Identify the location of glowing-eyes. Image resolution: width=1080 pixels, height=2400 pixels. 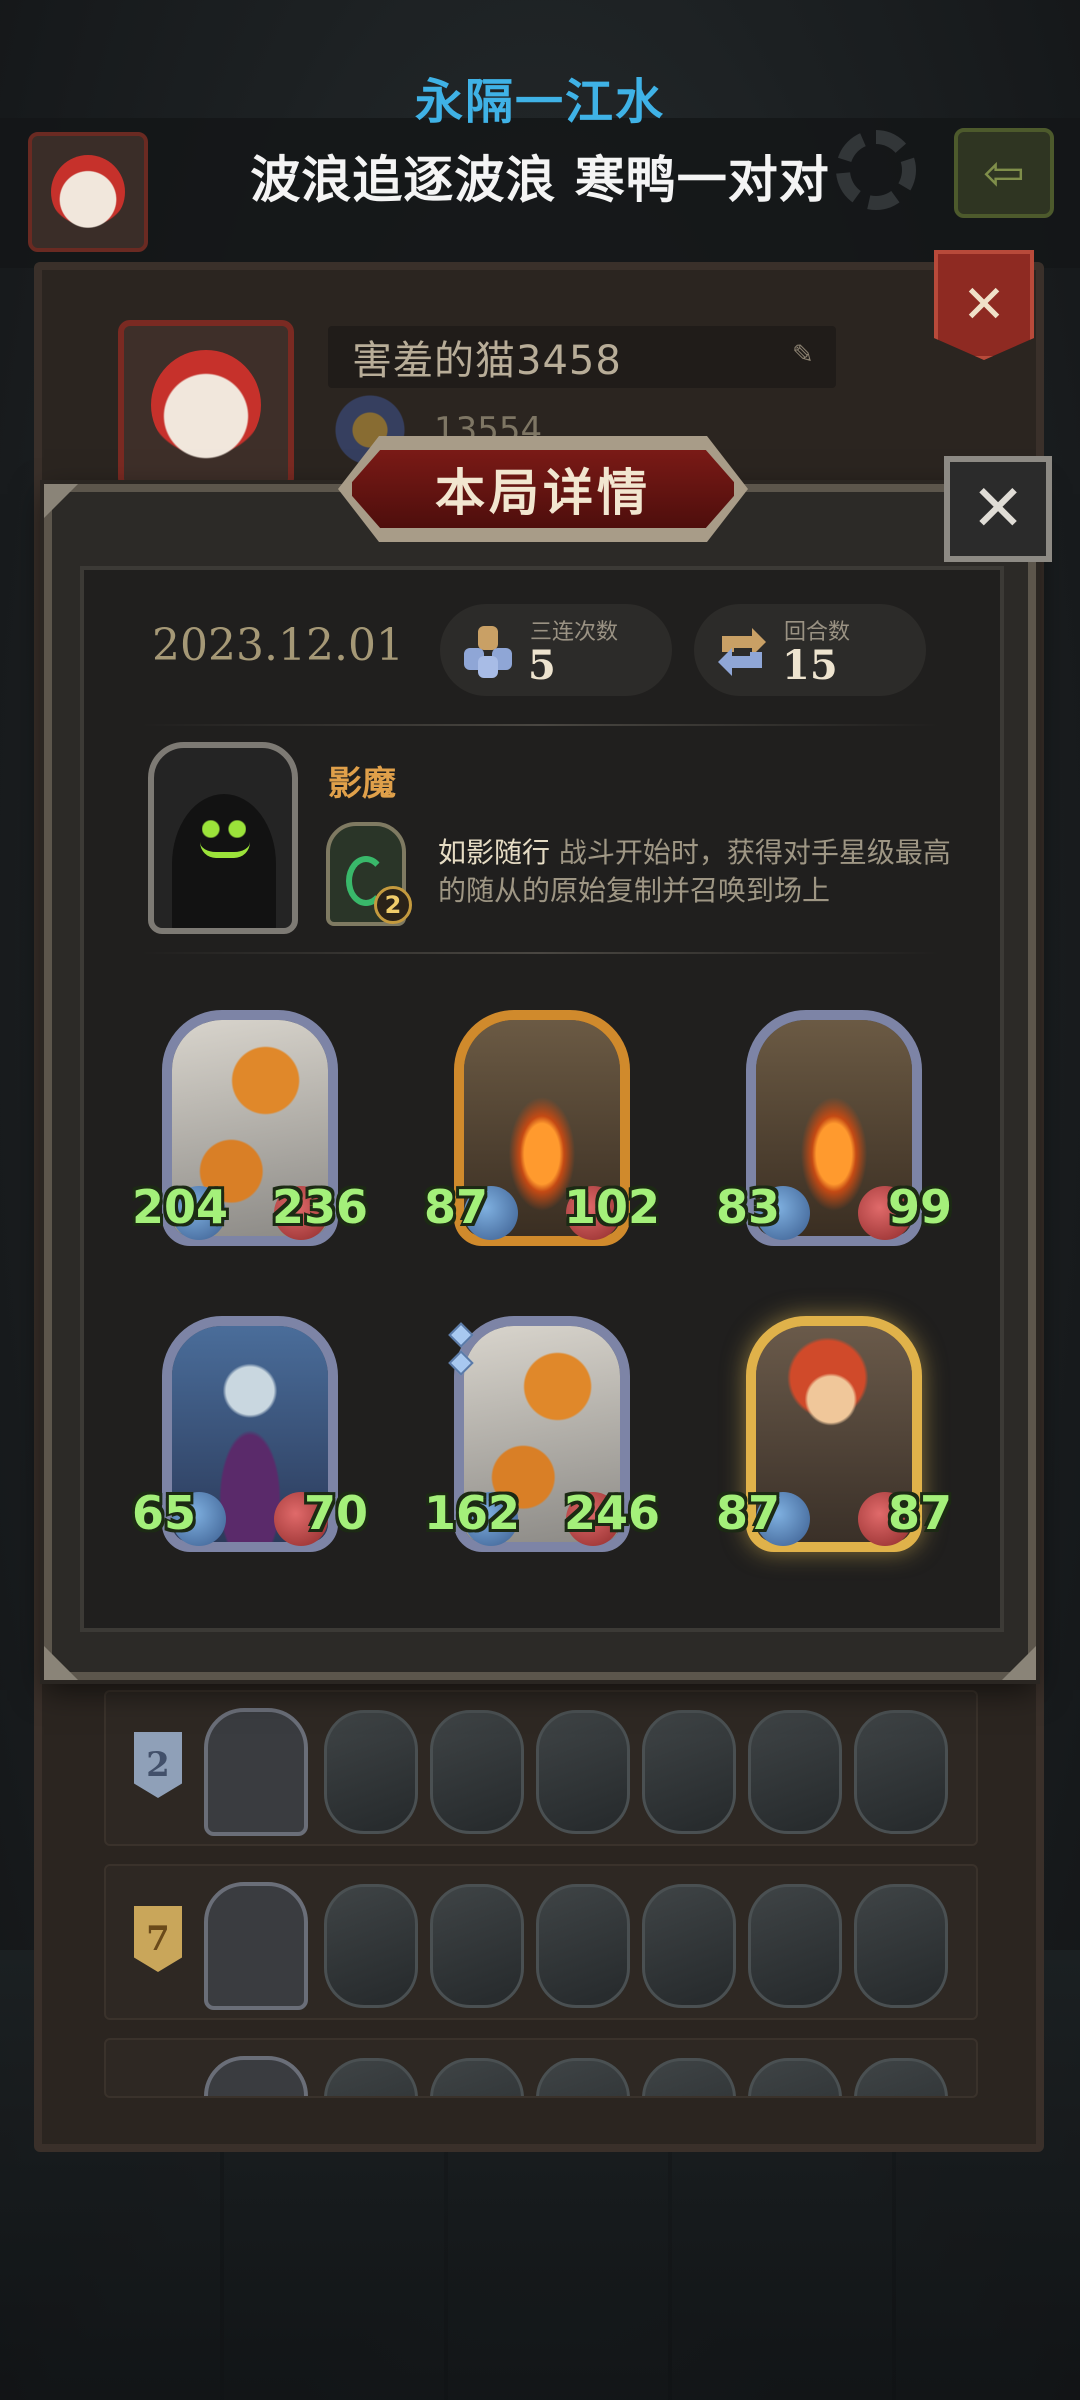
(224, 829).